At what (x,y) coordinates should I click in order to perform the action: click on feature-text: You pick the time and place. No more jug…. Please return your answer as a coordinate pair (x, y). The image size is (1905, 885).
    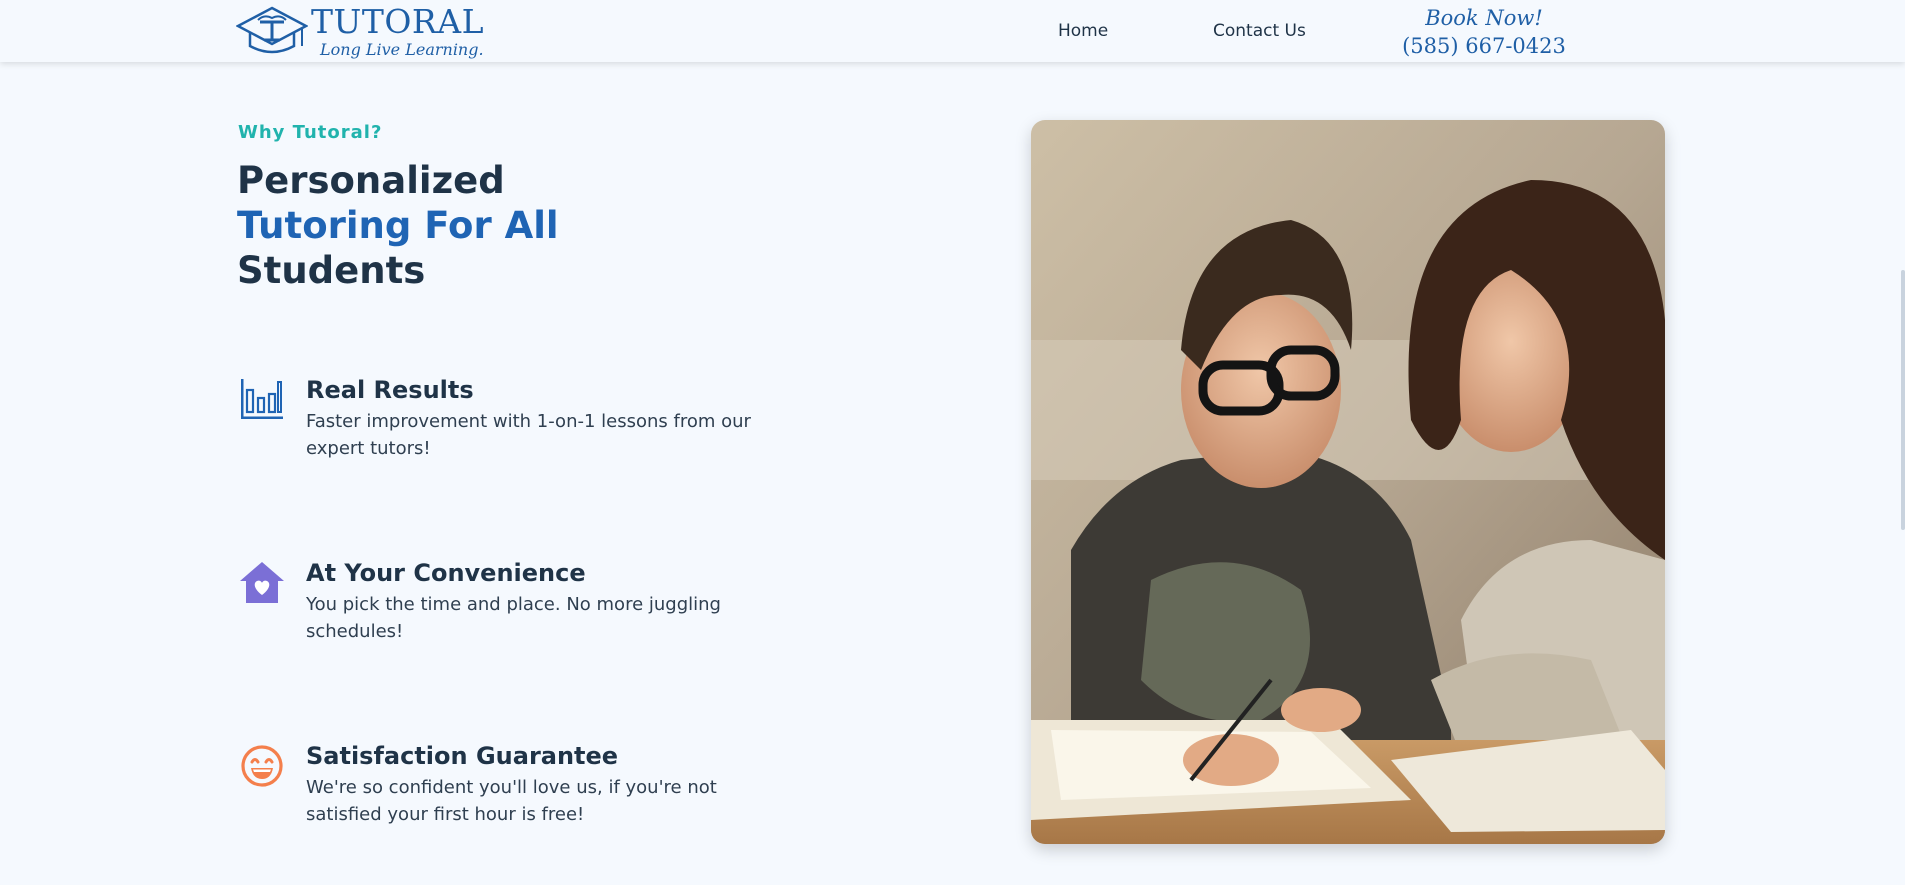
    Looking at the image, I should click on (513, 618).